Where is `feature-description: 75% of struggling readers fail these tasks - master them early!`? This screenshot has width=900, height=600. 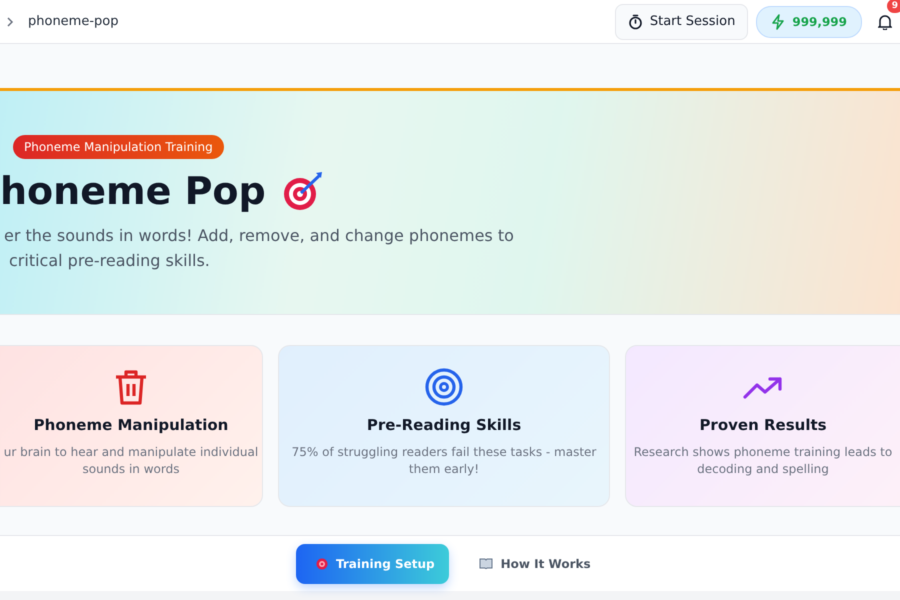
feature-description: 75% of struggling readers fail these tasks - master them early! is located at coordinates (444, 461).